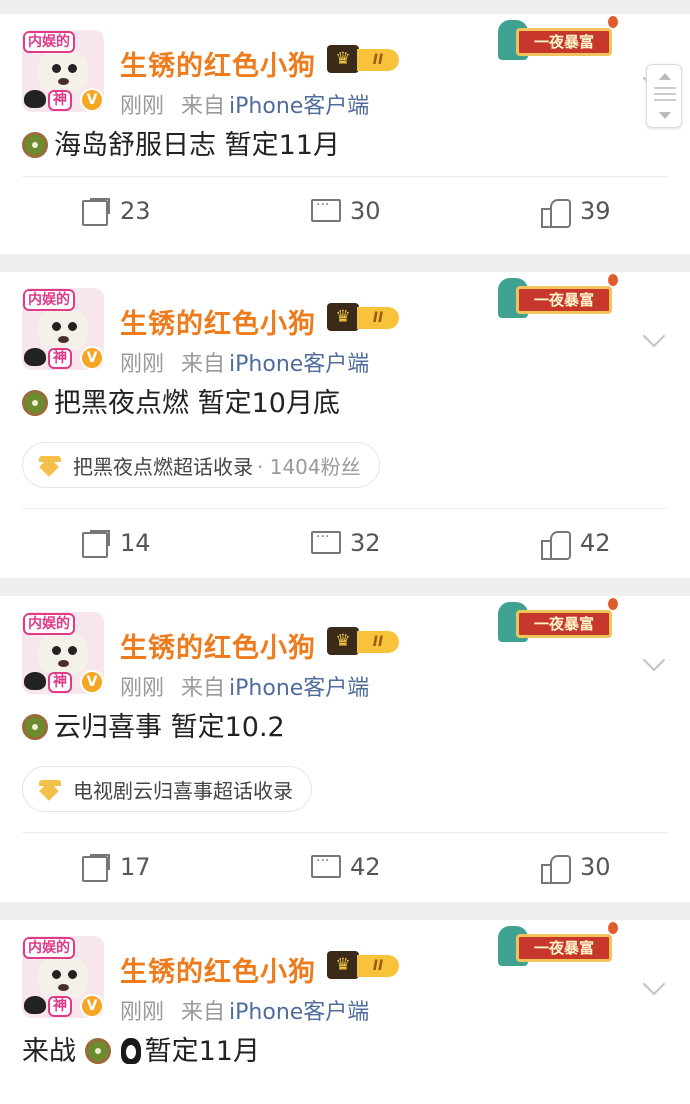 This screenshot has width=690, height=1104. I want to click on share-icon, so click(95, 867).